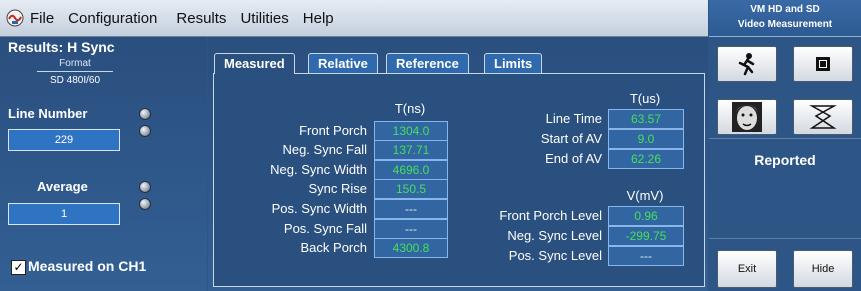 The width and height of the screenshot is (861, 291). I want to click on front-porch-level-value: 0.96, so click(646, 216).